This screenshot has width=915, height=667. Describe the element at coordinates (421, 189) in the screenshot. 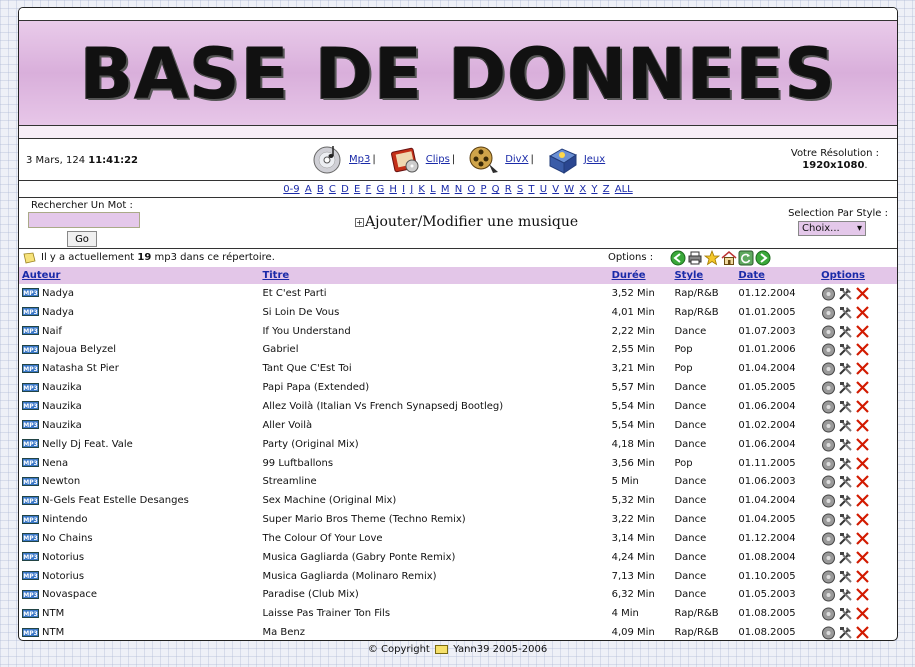

I see `alpha-link: K` at that location.